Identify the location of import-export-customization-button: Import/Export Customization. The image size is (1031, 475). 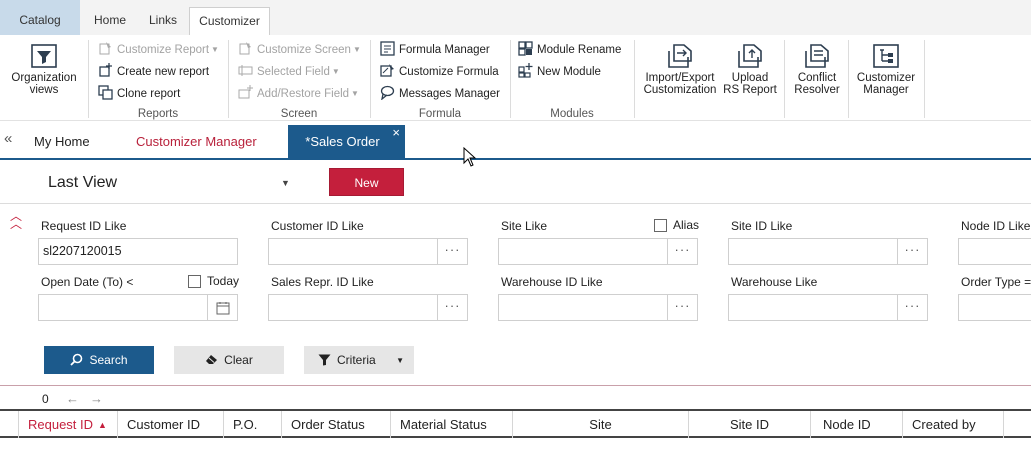
(680, 67).